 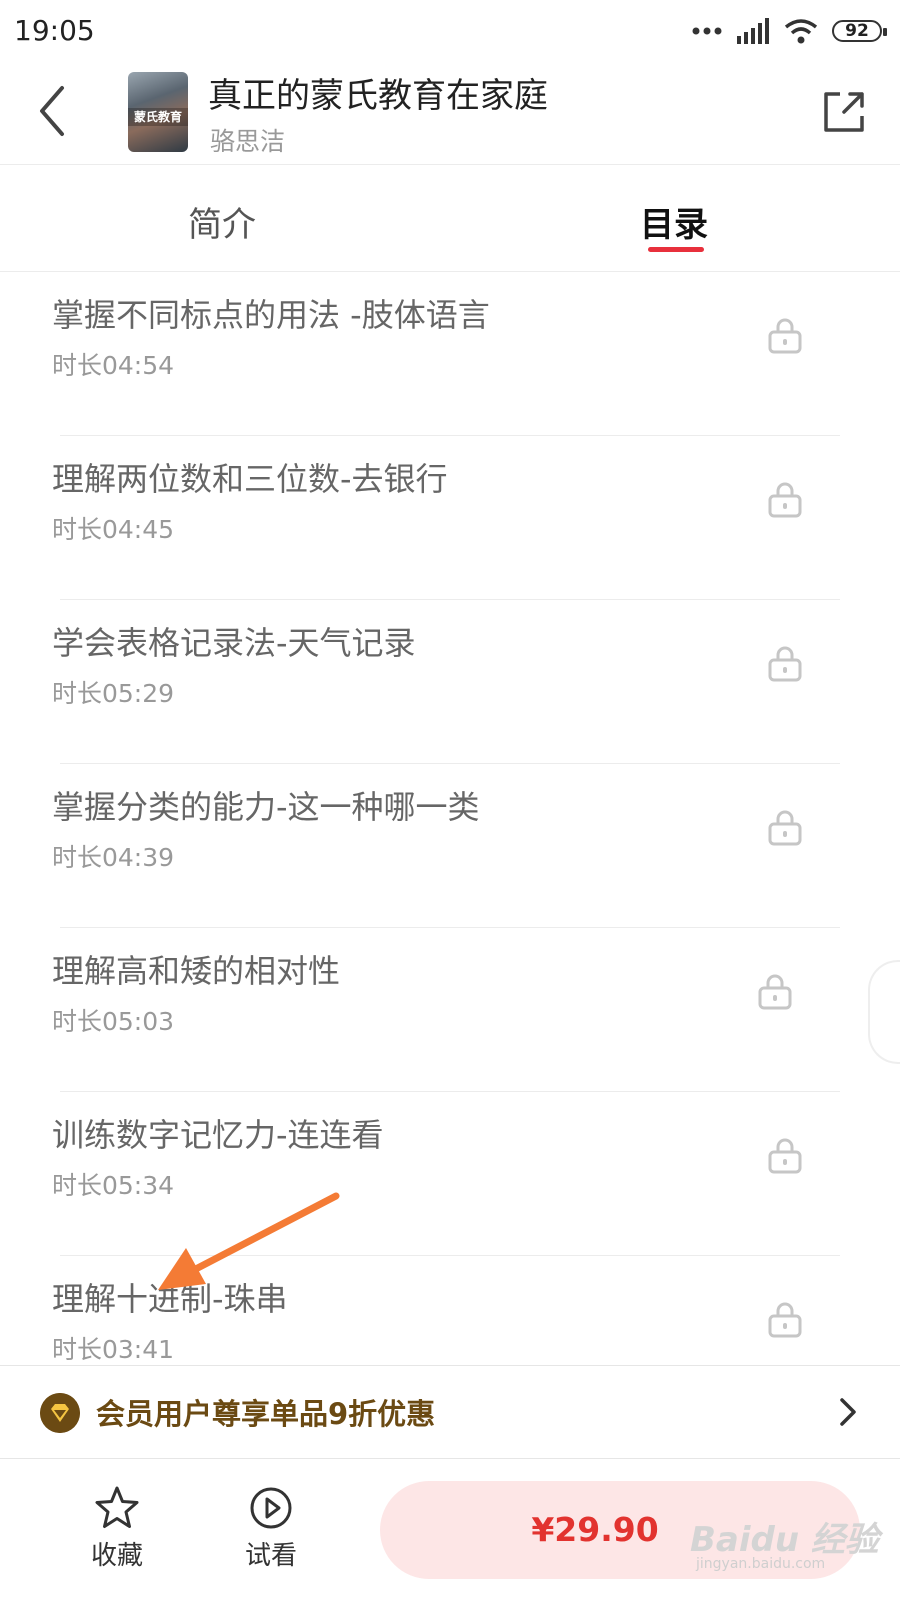 What do you see at coordinates (784, 1540) in the screenshot?
I see `watermark-main: Baidu 经验` at bounding box center [784, 1540].